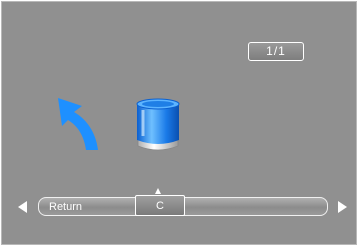  I want to click on bottom-menu-bar: Return C, so click(183, 205).